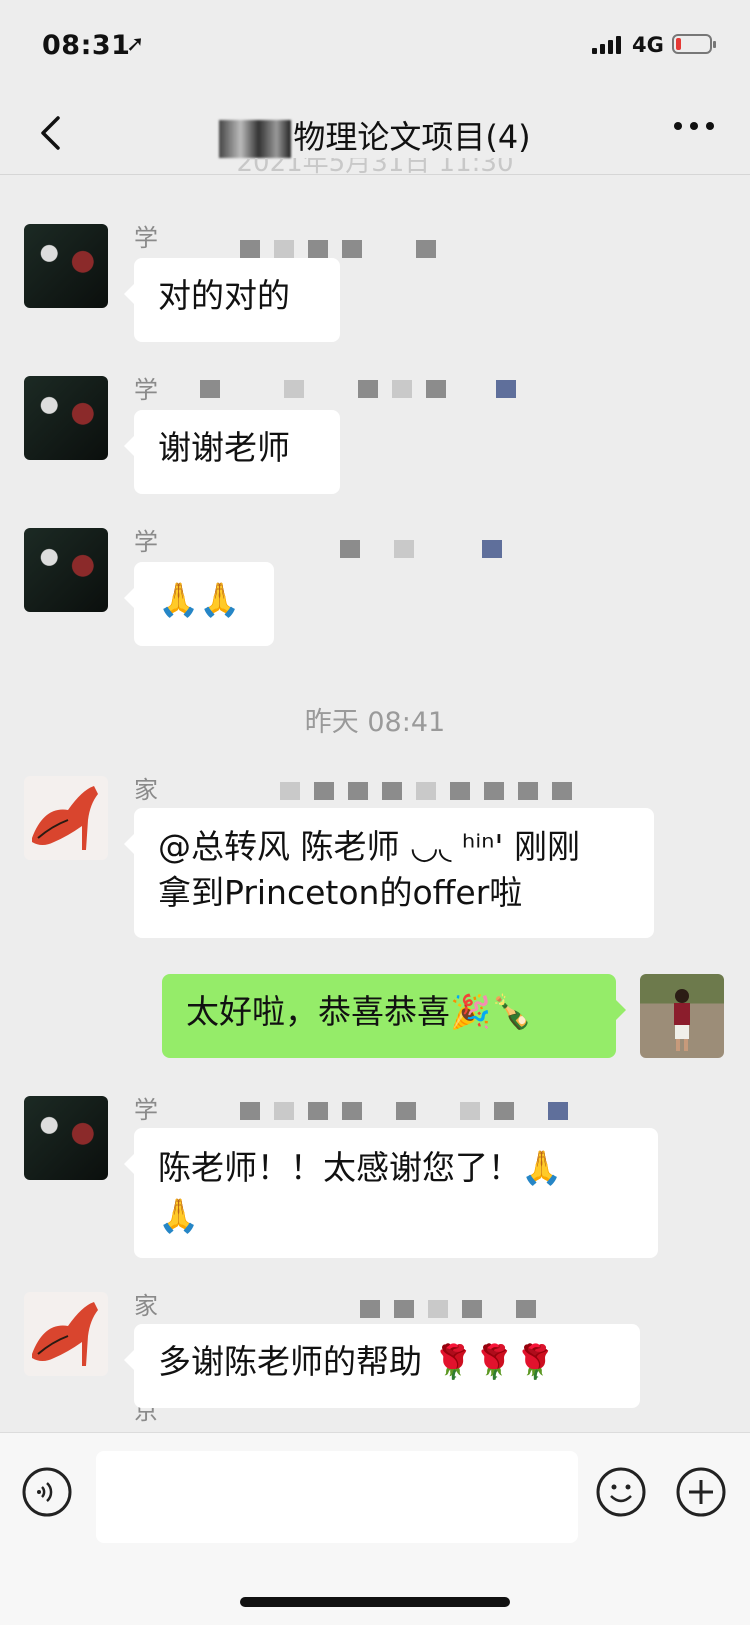 This screenshot has width=750, height=1625. I want to click on input-bar, so click(375, 1528).